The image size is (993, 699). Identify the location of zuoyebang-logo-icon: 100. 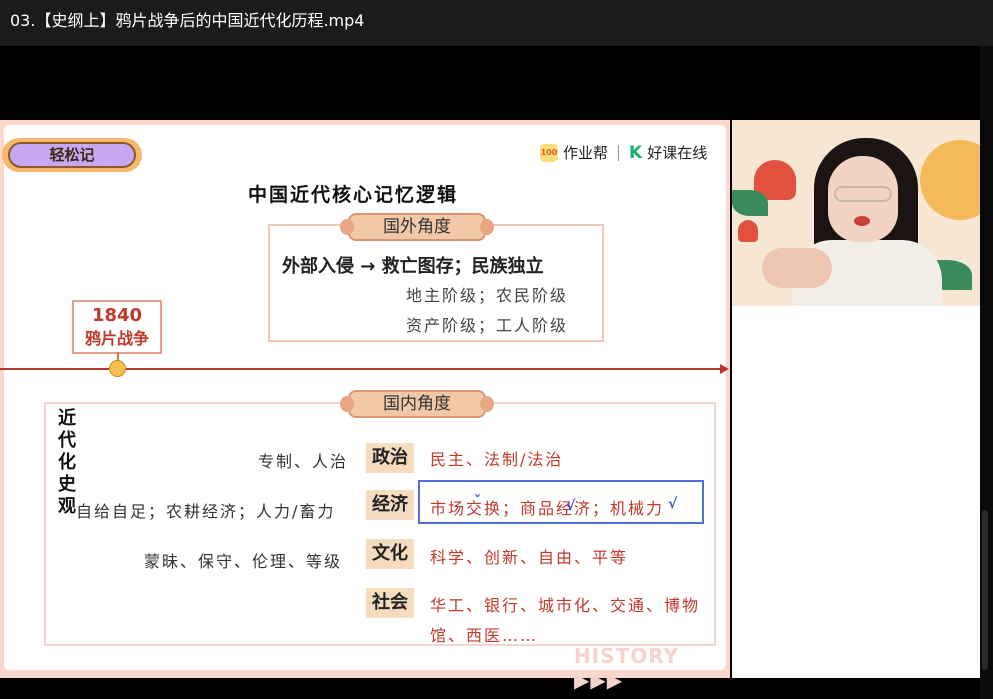
(549, 152).